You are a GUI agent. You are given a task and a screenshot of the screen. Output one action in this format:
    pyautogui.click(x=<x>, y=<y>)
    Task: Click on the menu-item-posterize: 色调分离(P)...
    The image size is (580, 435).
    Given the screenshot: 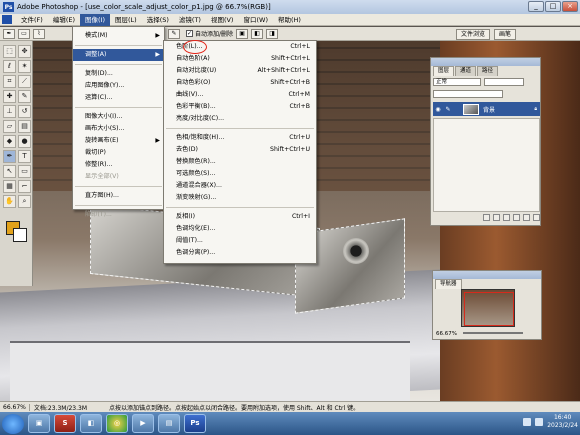 What is the action you would take?
    pyautogui.click(x=240, y=253)
    